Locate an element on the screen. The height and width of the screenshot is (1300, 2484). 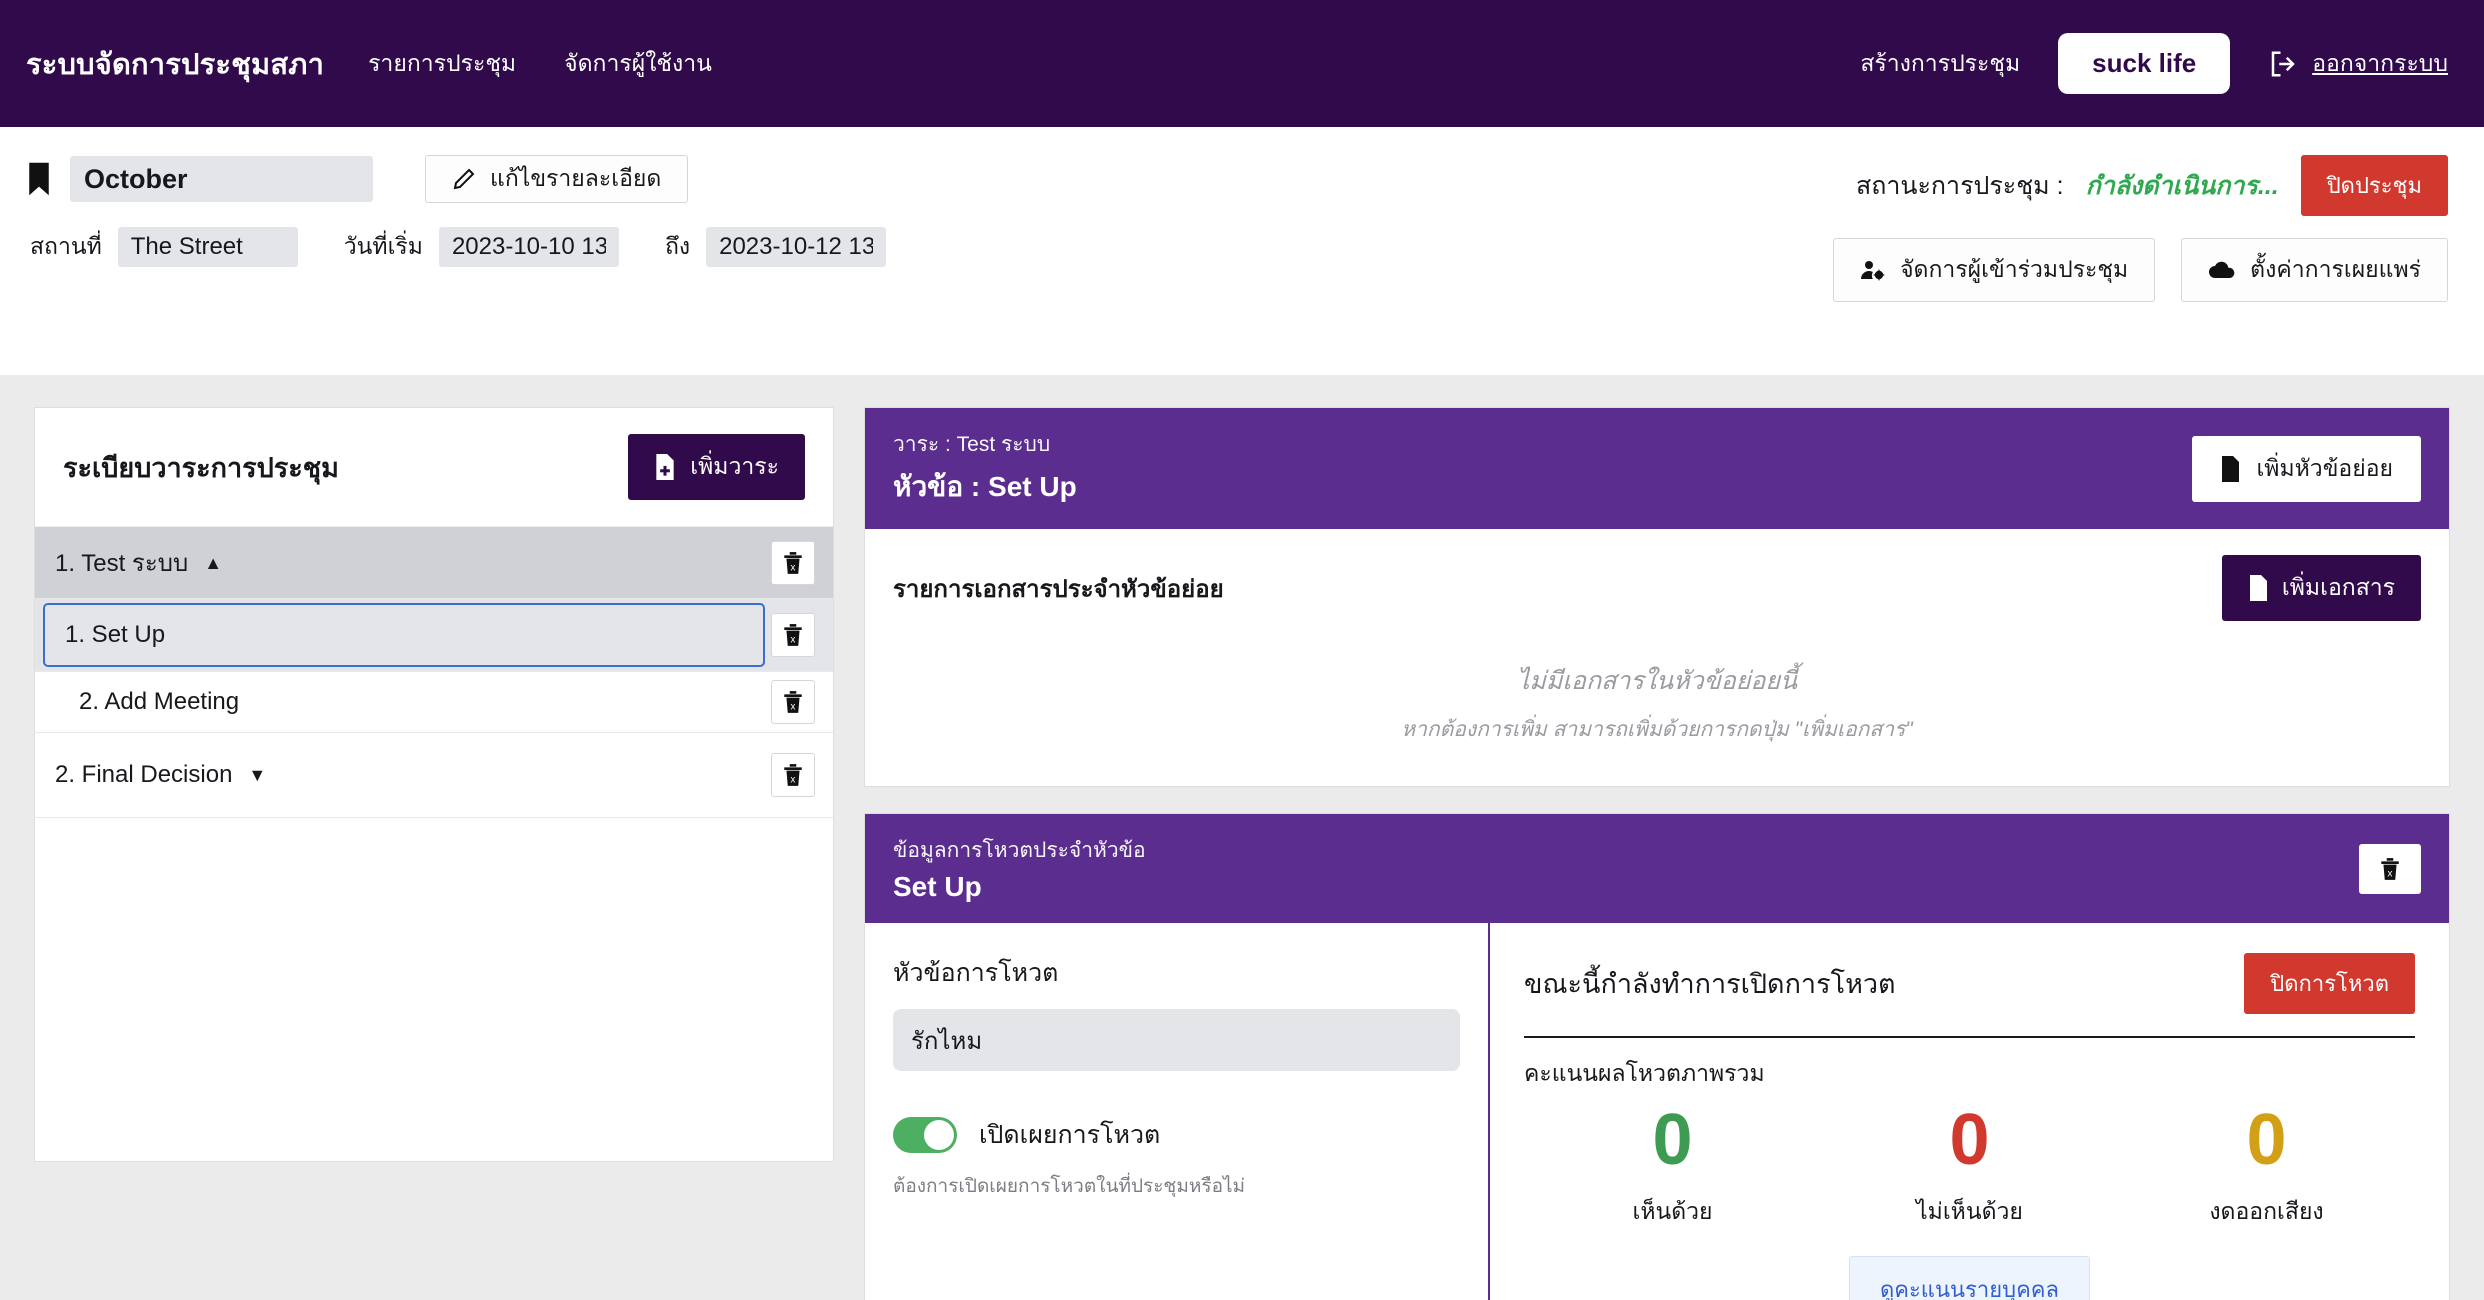
subtopic-title-line: หัวข้อ : Set Up is located at coordinates (985, 486).